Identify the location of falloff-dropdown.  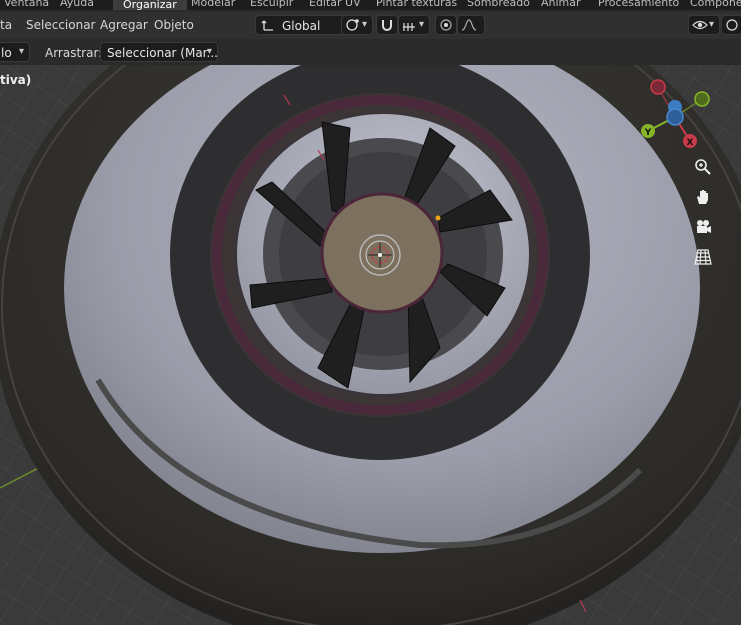
(471, 25).